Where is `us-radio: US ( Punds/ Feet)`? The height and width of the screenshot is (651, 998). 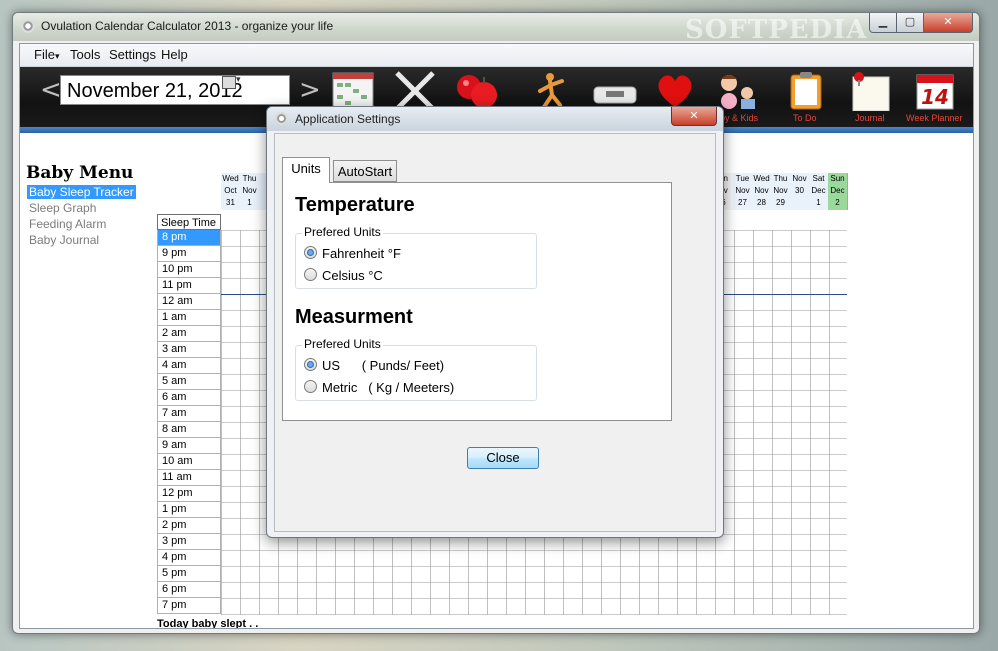
us-radio: US ( Punds/ Feet) is located at coordinates (374, 365).